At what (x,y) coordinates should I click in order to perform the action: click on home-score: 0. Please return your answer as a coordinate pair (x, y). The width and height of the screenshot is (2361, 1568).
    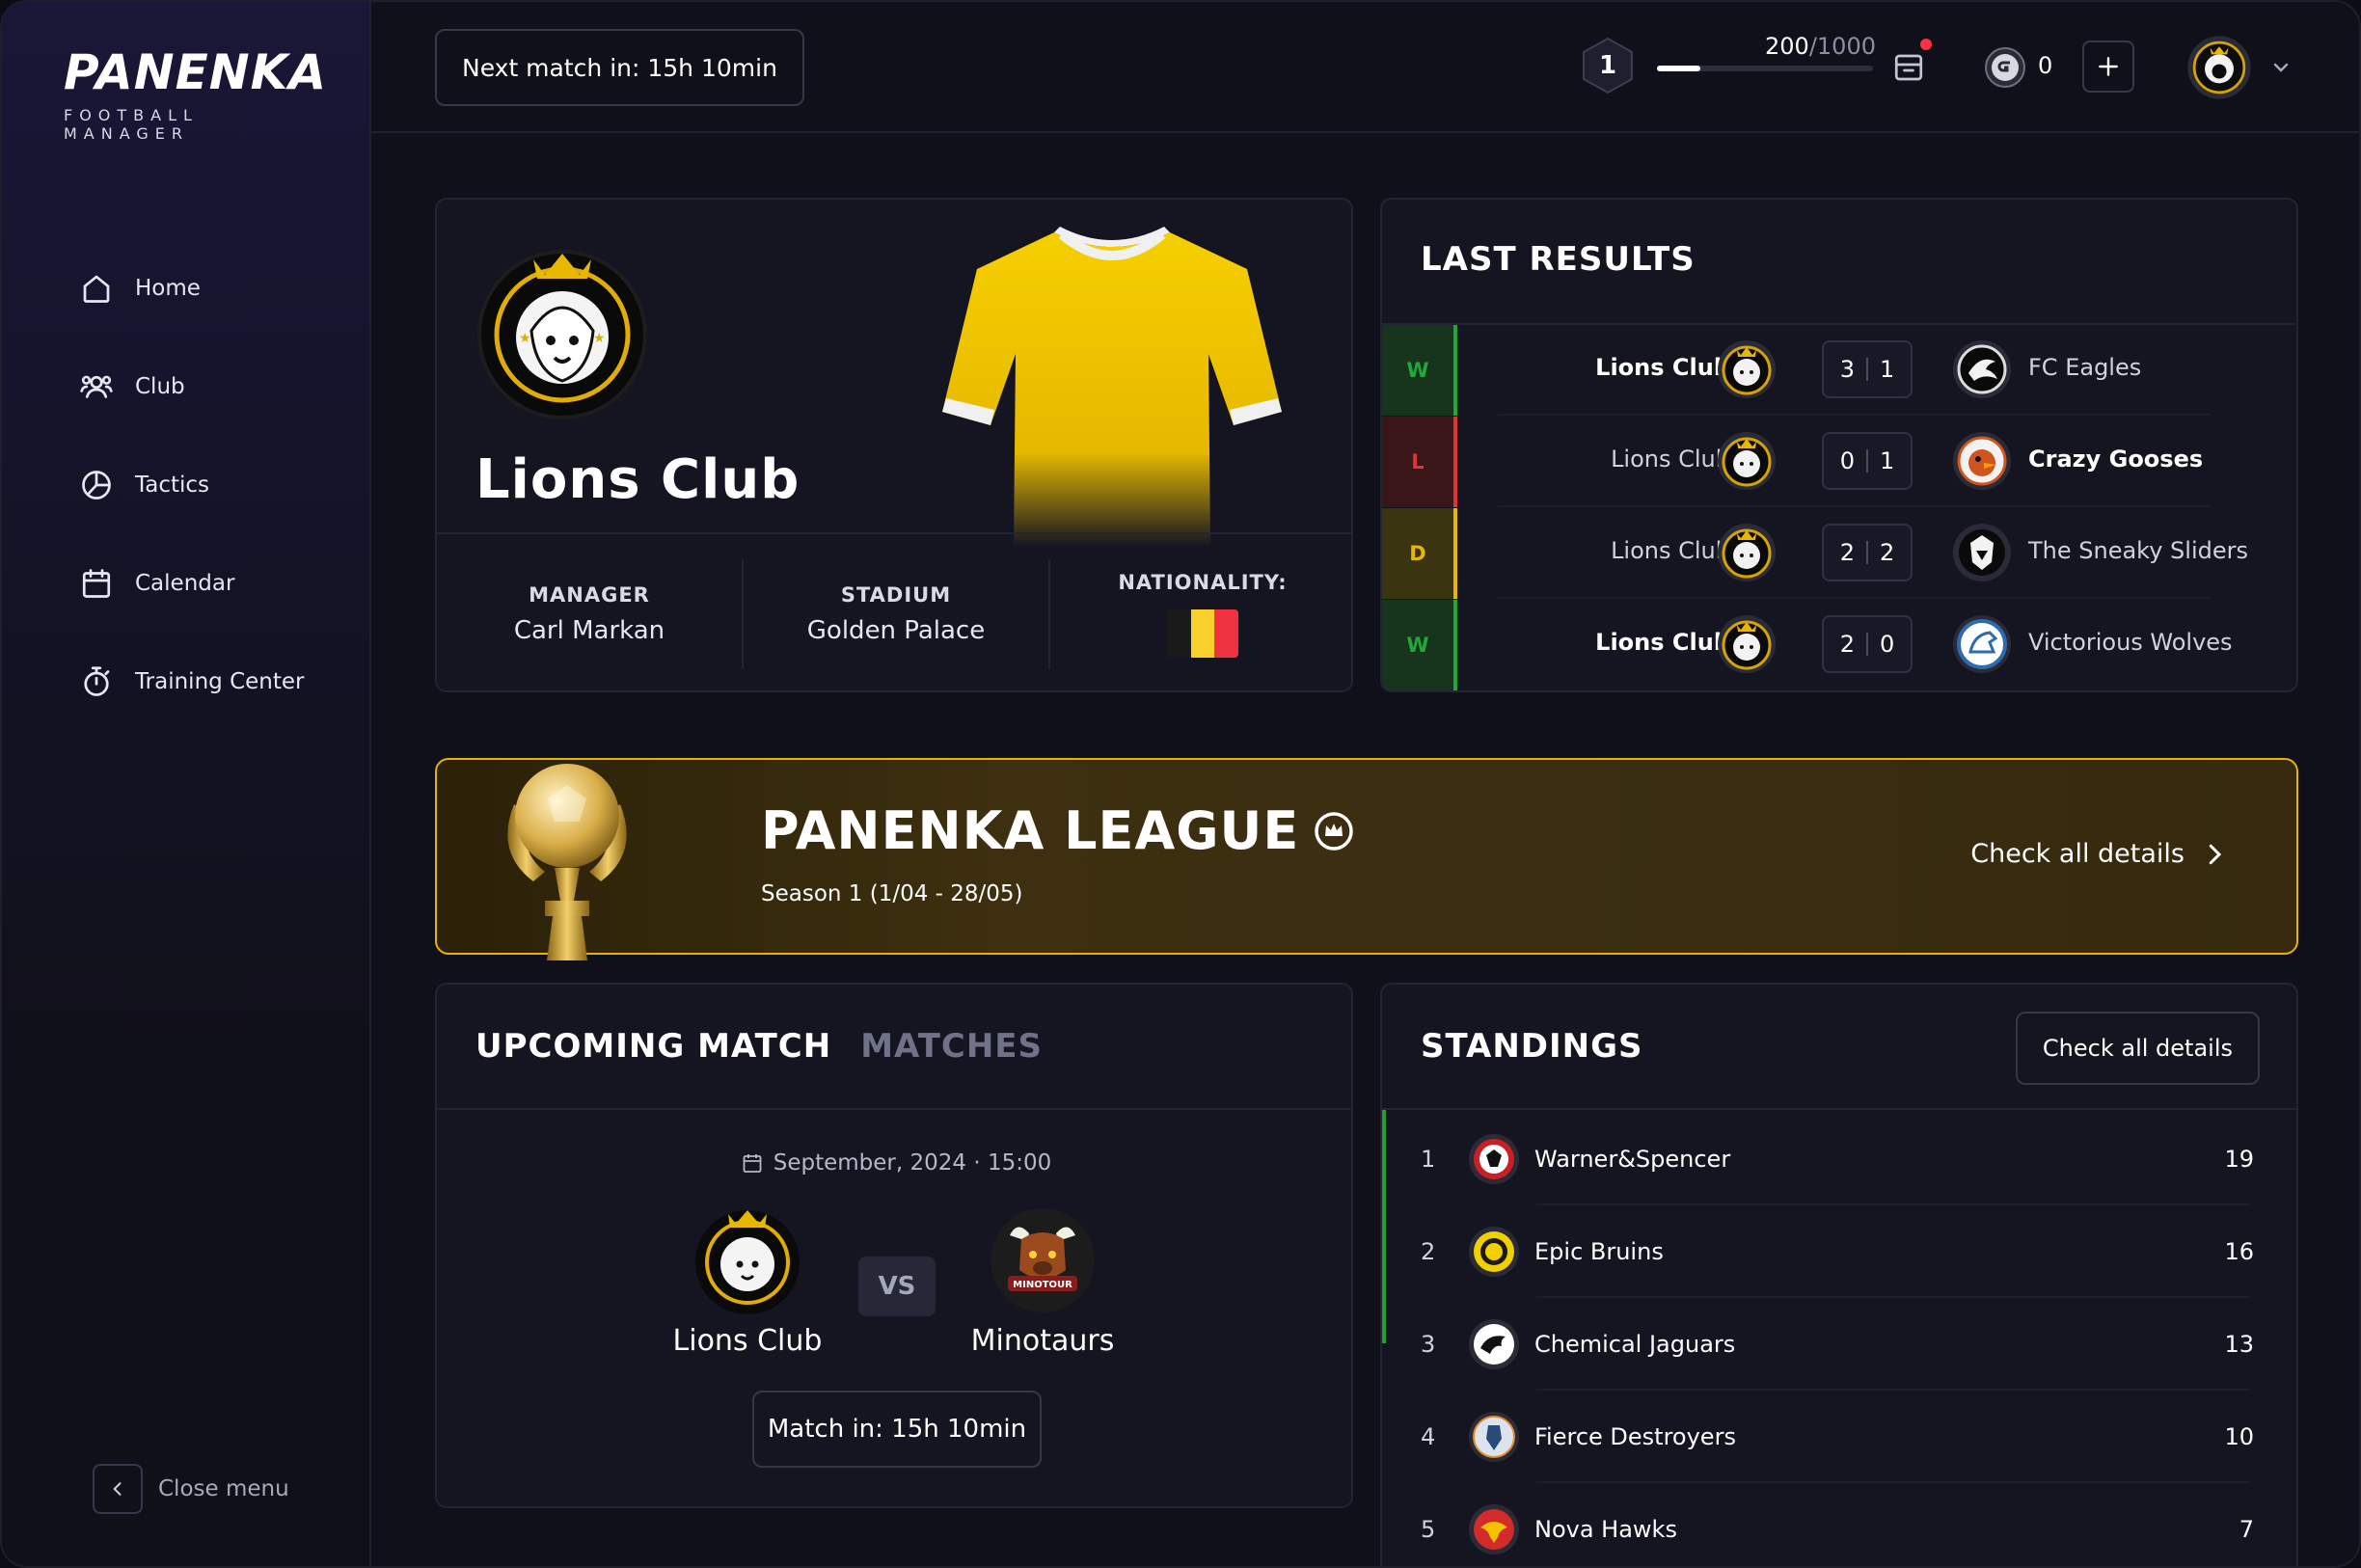
    Looking at the image, I should click on (1847, 461).